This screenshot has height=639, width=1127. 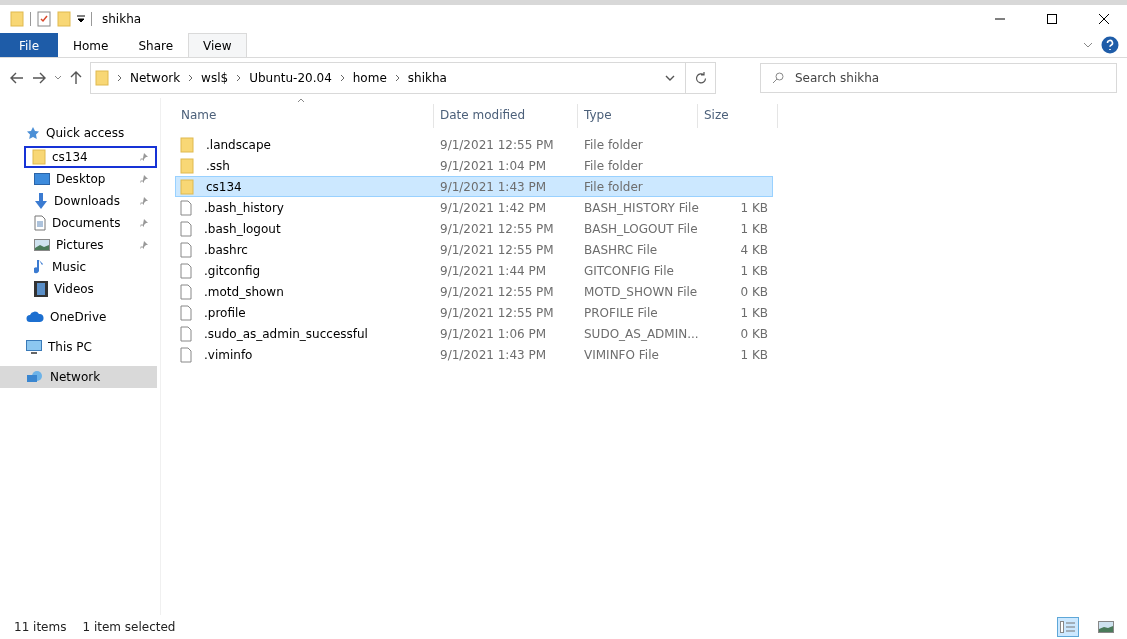 I want to click on file-name: .viminfo, so click(x=228, y=354).